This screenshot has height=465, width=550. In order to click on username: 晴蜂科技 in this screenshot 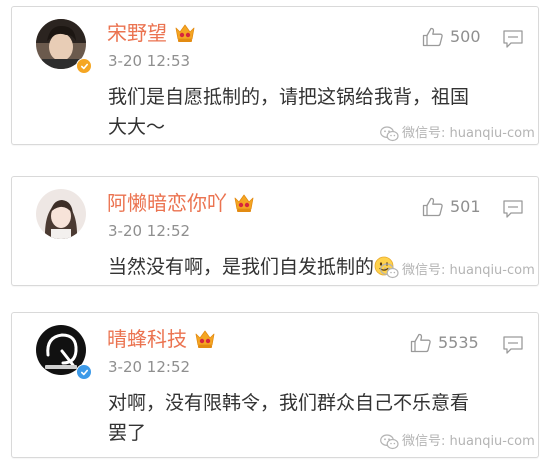, I will do `click(147, 339)`.